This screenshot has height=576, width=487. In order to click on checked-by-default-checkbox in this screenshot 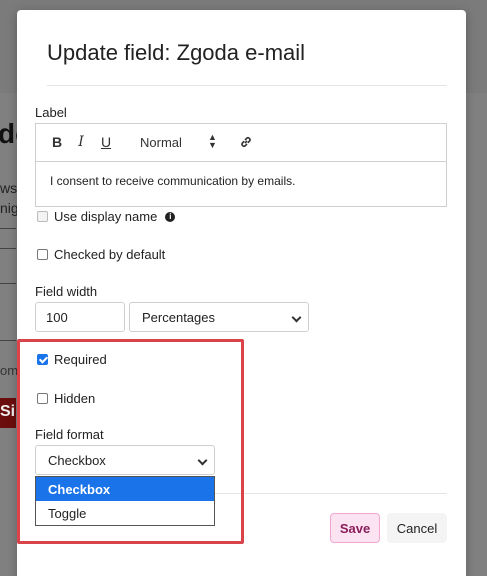, I will do `click(42, 254)`.